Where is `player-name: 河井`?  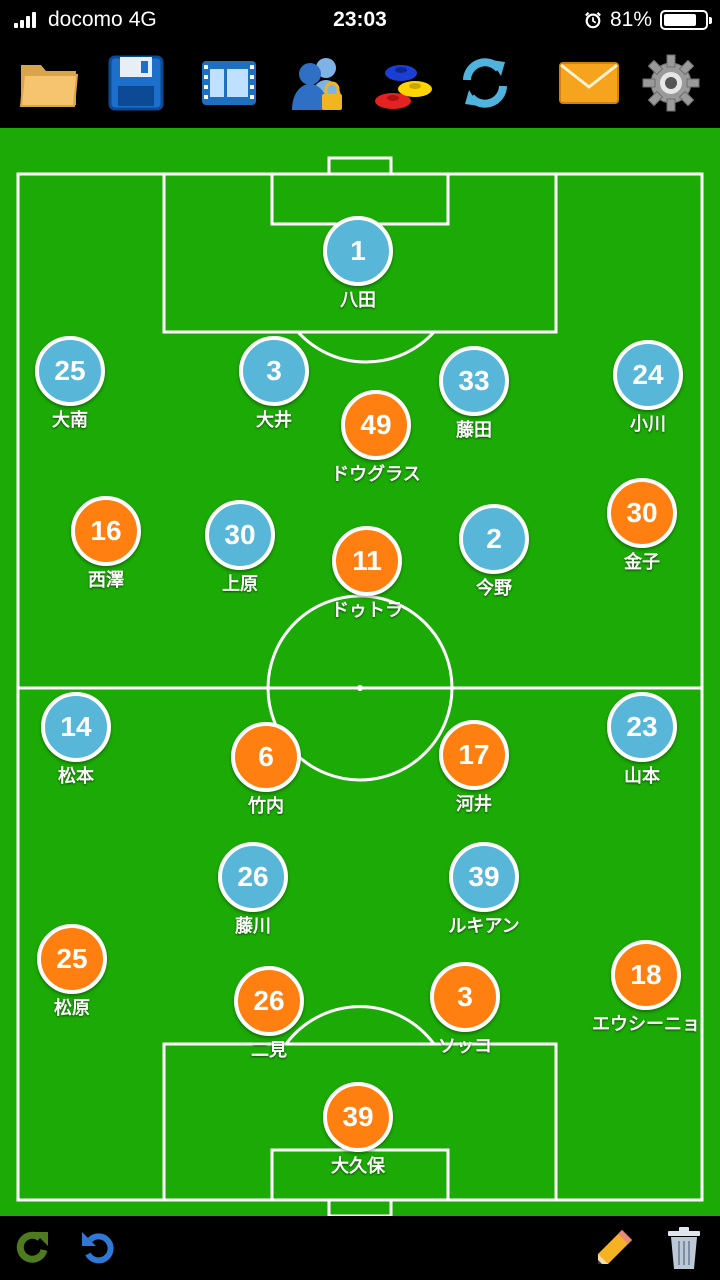
player-name: 河井 is located at coordinates (474, 804).